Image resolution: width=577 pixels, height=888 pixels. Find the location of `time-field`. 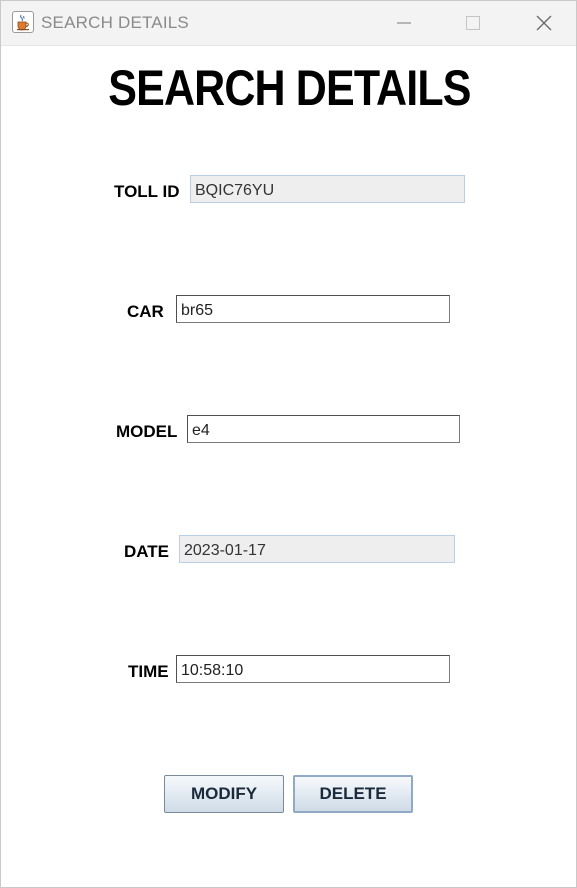

time-field is located at coordinates (313, 669).